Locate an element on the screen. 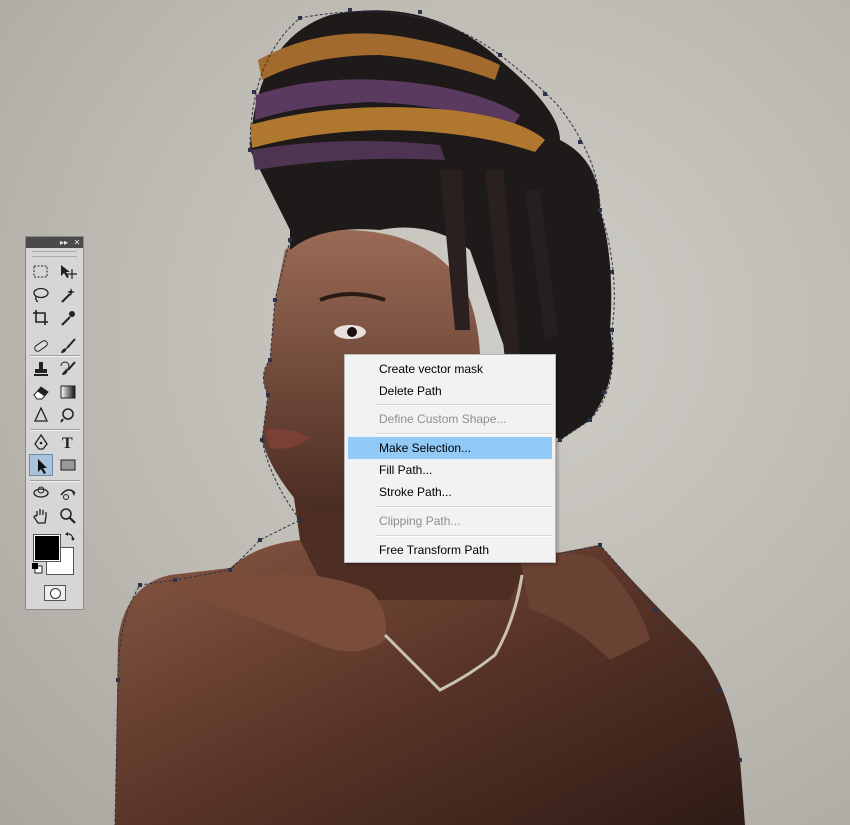  eraser-tool is located at coordinates (41, 392).